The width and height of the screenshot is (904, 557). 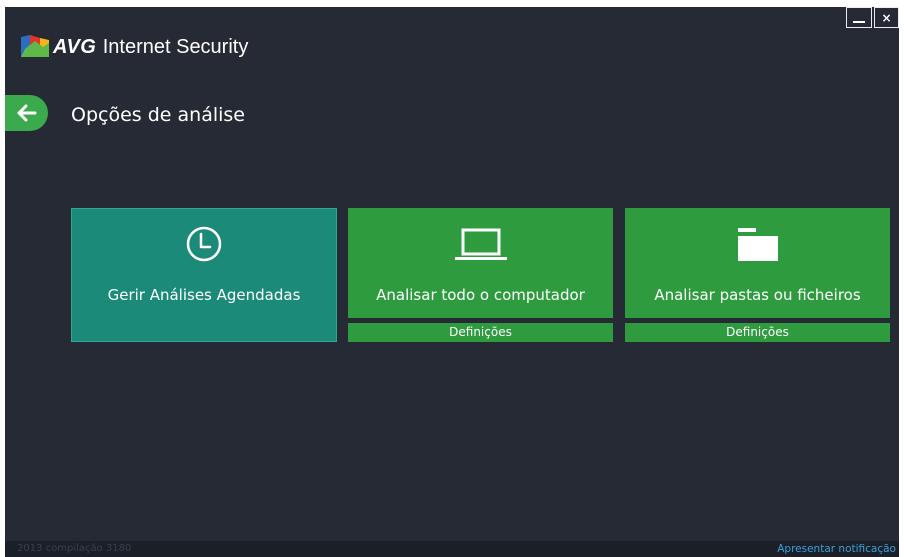 I want to click on app-title: AVG Internet Security, so click(x=150, y=46).